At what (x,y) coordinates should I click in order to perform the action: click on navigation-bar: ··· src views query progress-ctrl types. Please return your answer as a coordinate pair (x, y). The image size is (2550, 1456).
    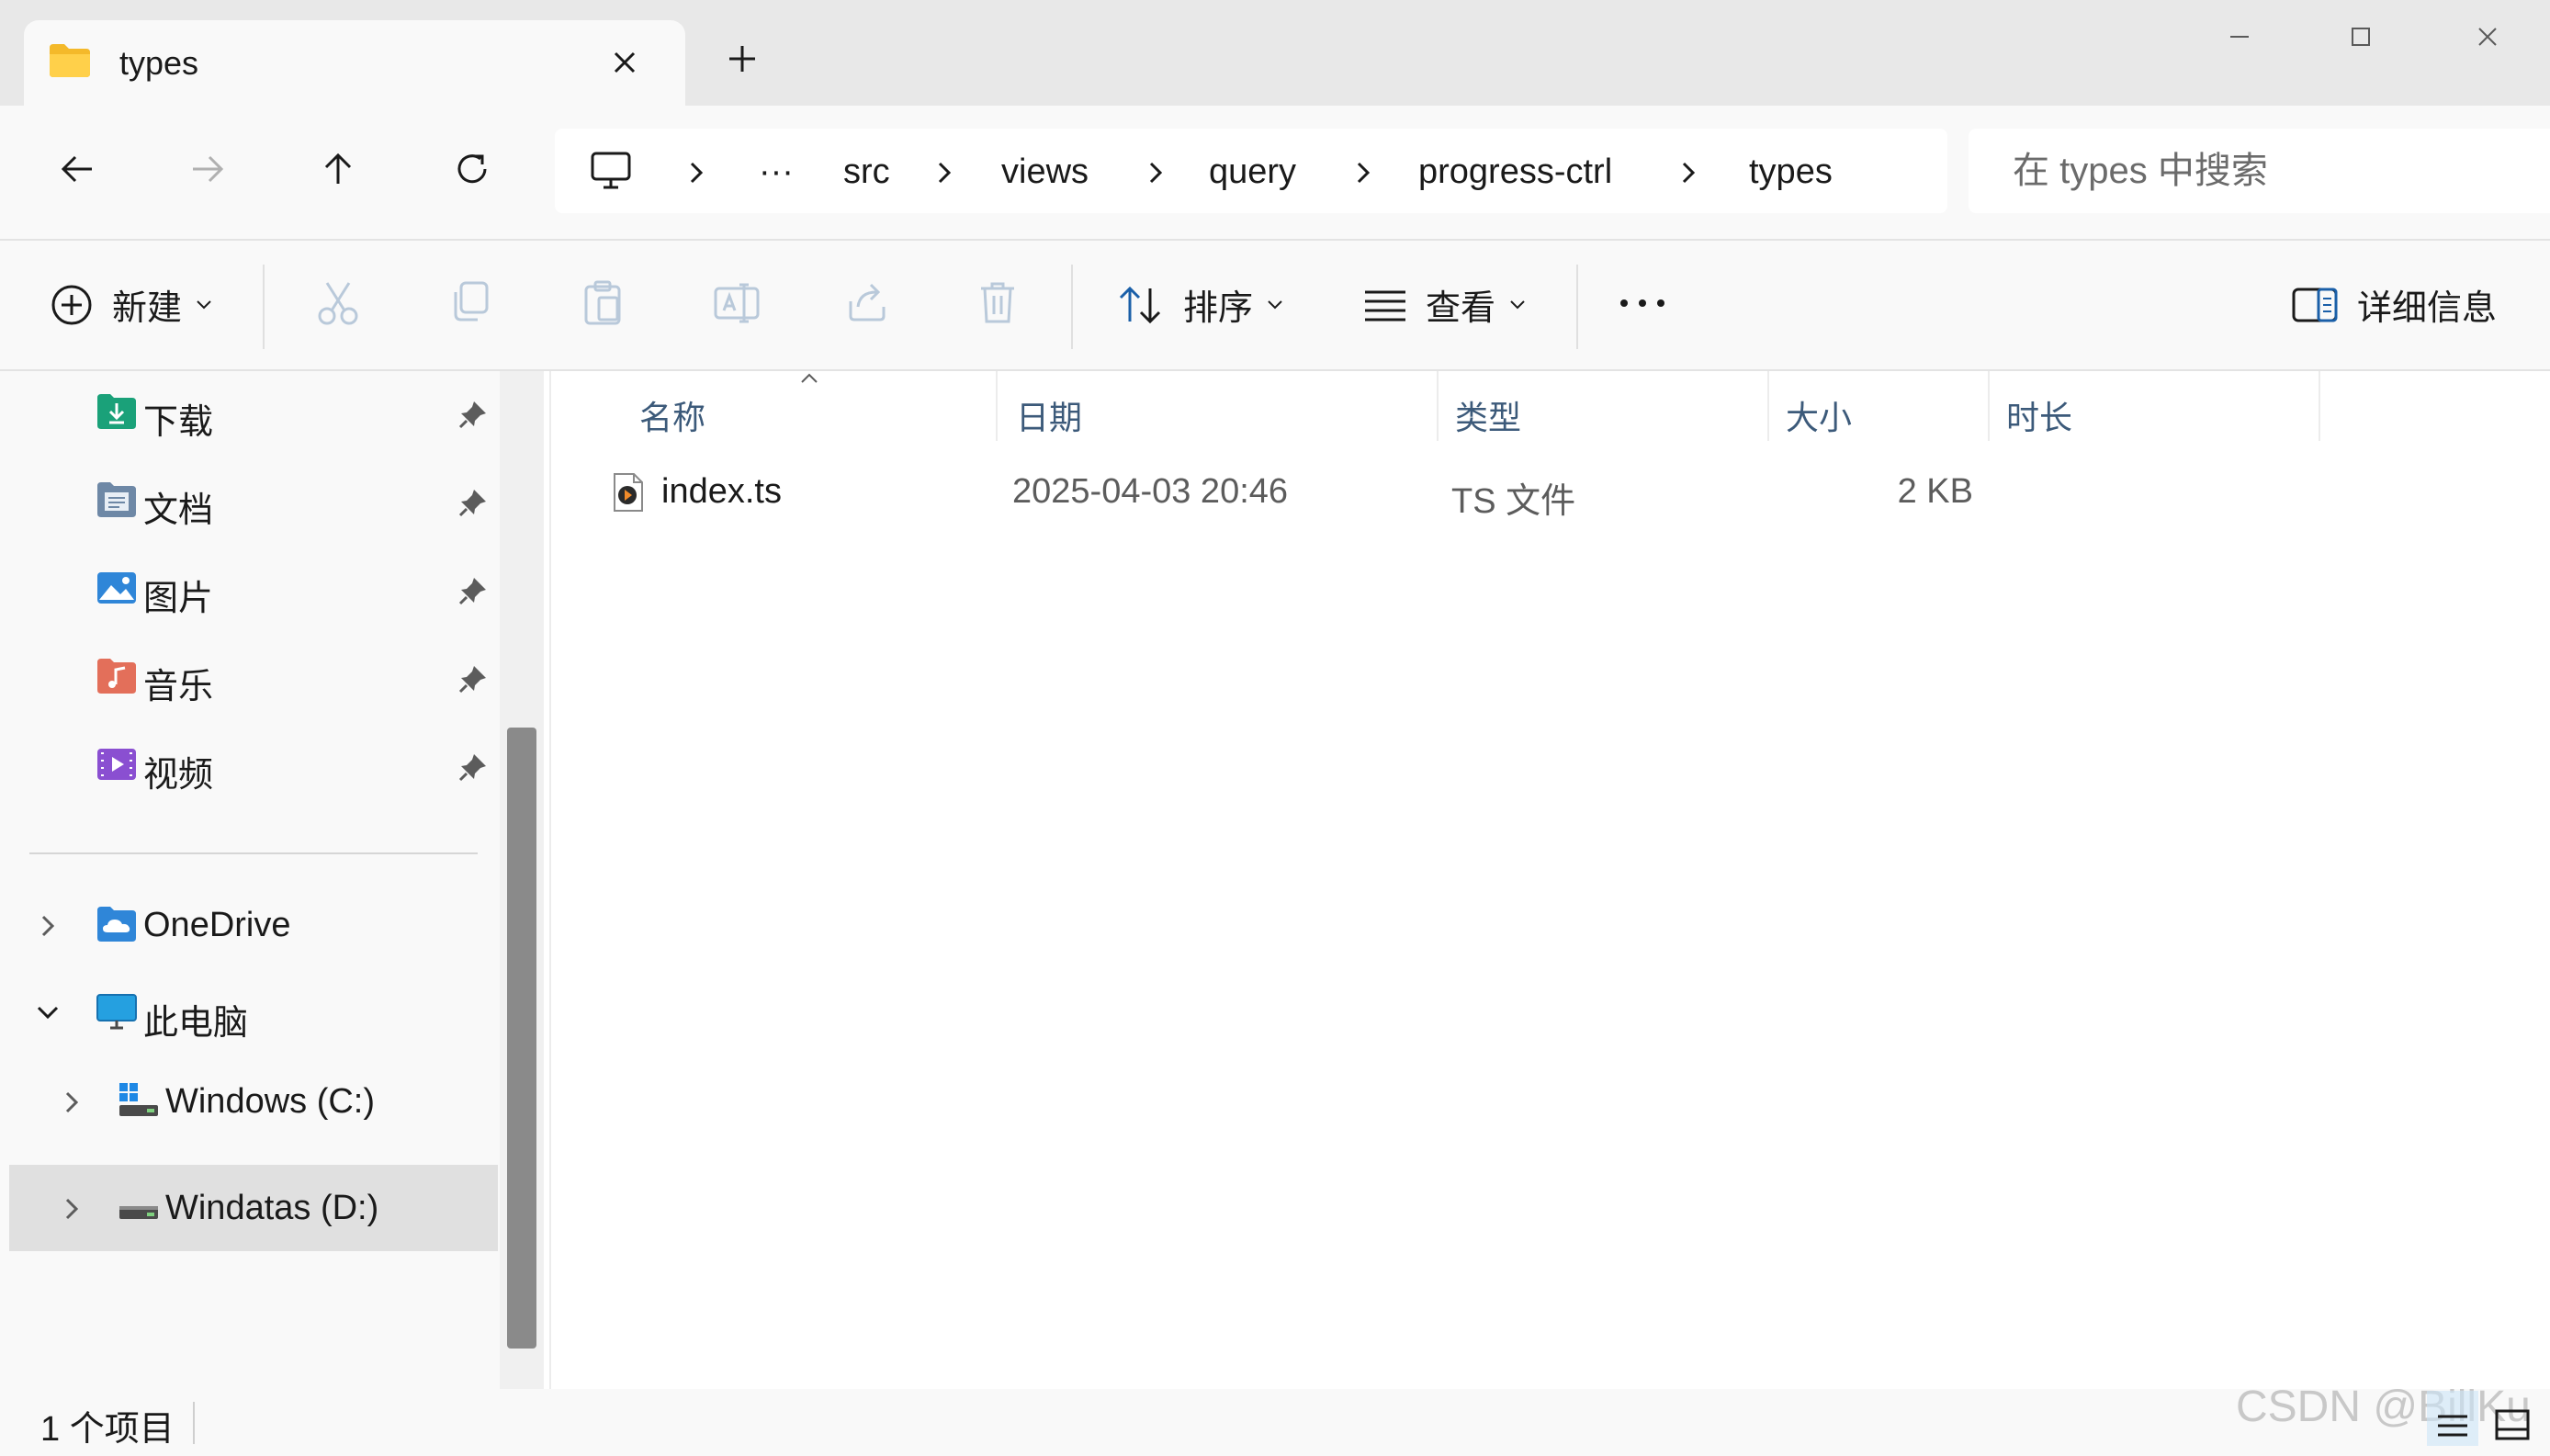
    Looking at the image, I should click on (1275, 173).